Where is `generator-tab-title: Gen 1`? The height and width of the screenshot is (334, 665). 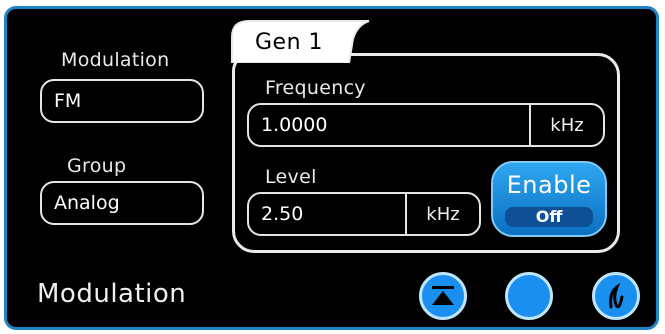 generator-tab-title: Gen 1 is located at coordinates (289, 42).